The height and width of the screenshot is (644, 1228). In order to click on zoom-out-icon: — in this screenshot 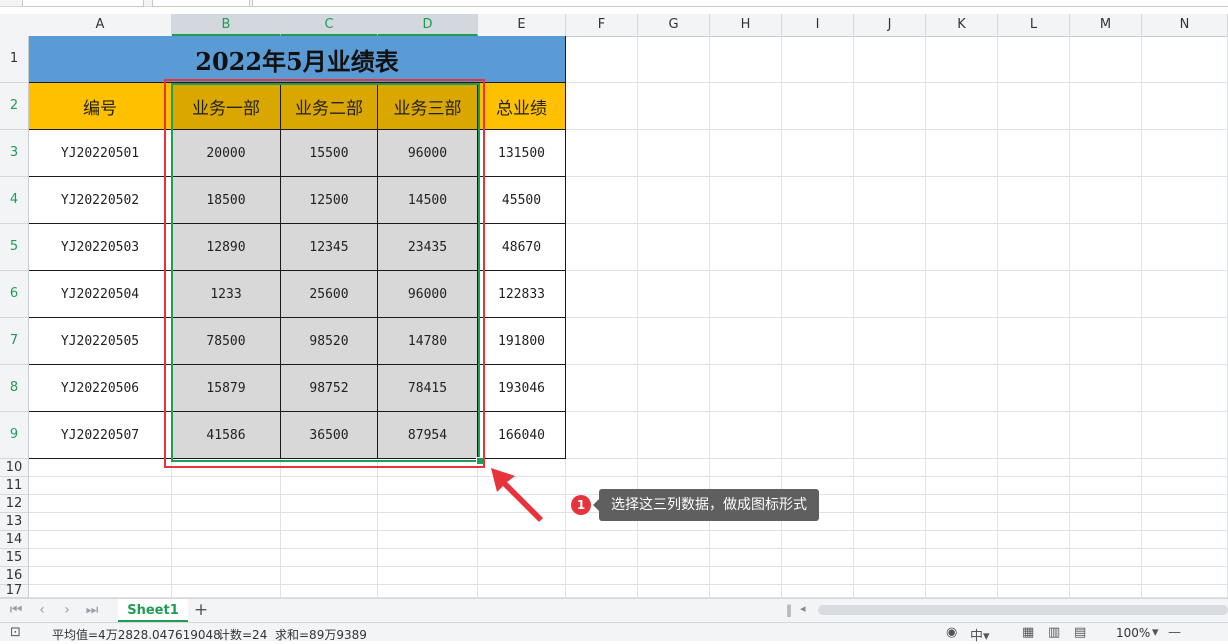, I will do `click(1174, 632)`.